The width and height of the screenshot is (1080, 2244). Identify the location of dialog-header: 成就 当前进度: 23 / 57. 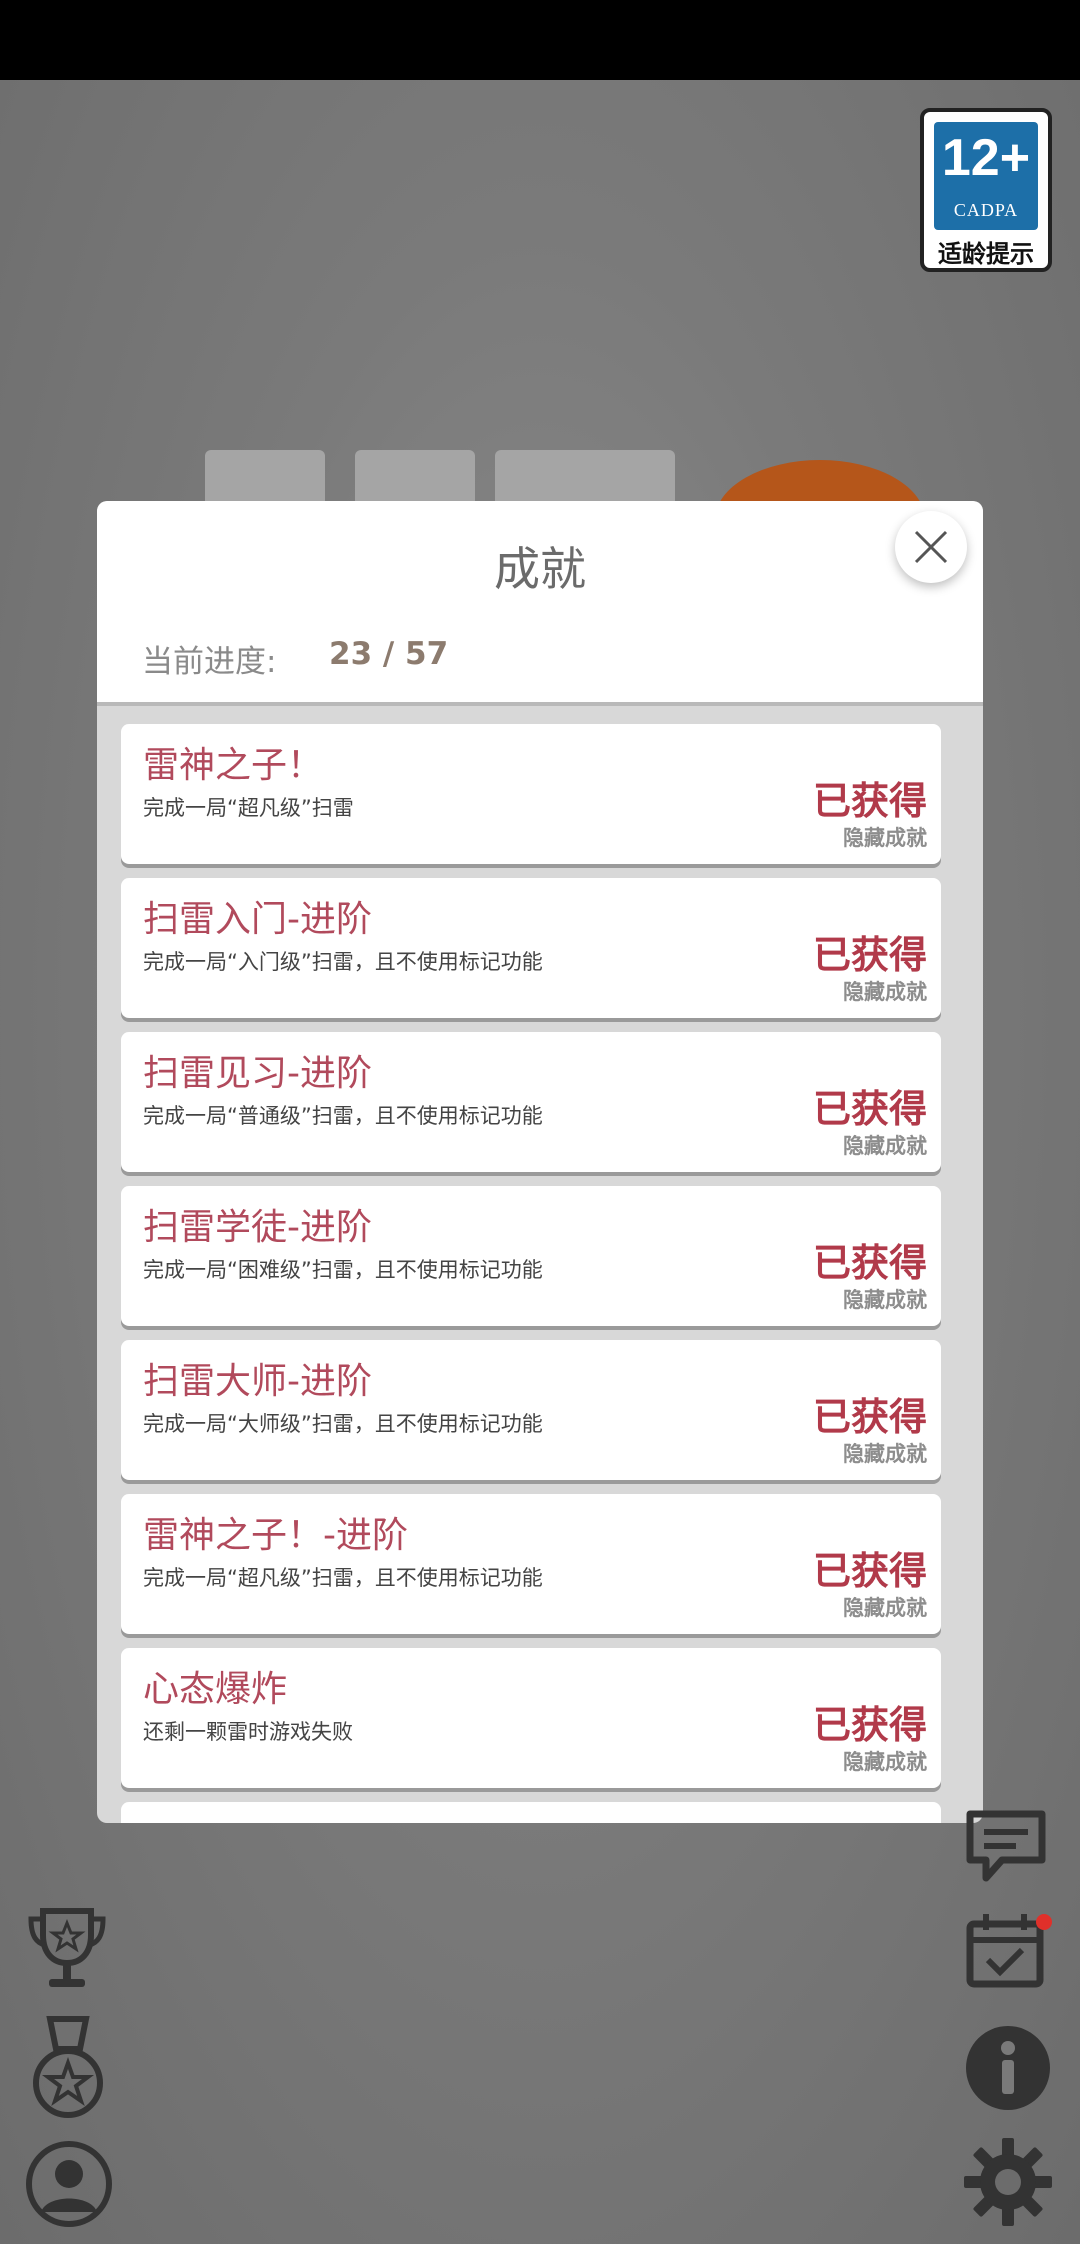
(540, 603).